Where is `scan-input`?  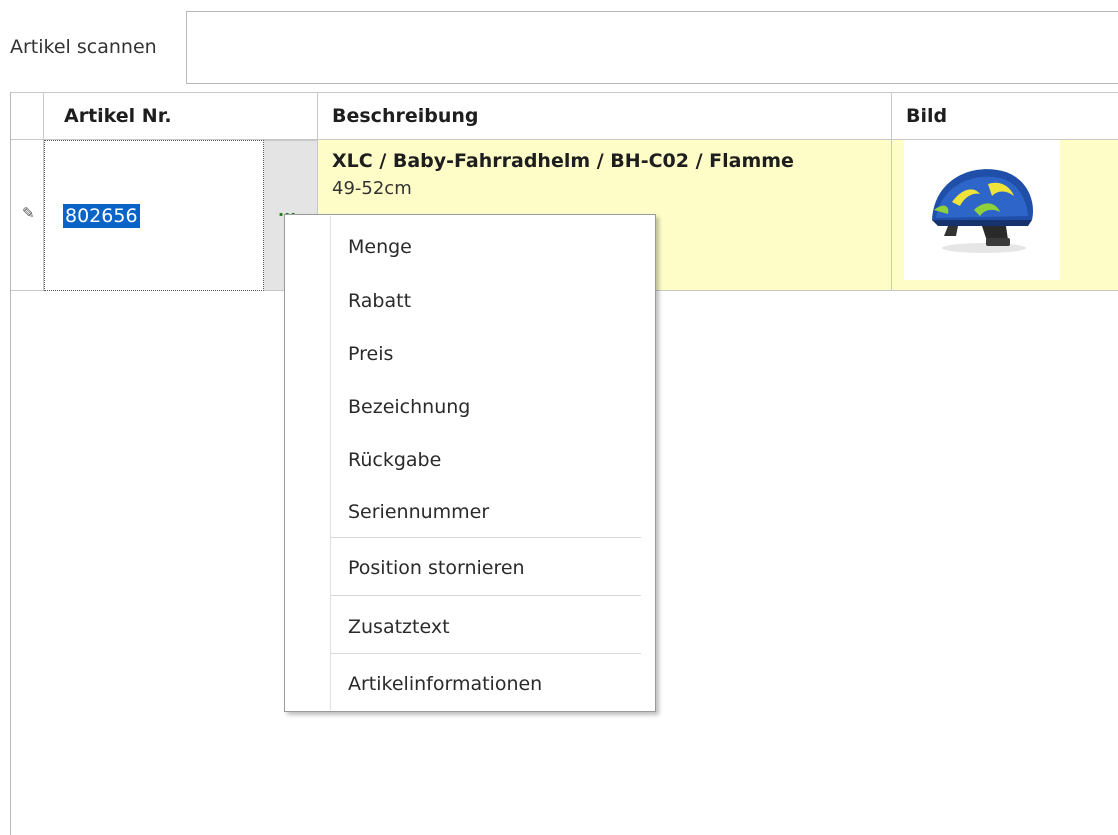
scan-input is located at coordinates (652, 47).